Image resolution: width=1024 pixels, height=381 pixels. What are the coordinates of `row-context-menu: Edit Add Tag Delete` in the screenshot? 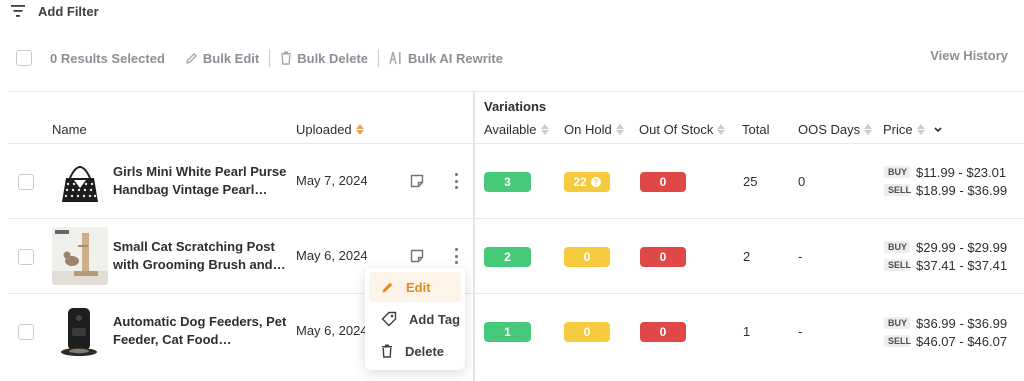 It's located at (415, 319).